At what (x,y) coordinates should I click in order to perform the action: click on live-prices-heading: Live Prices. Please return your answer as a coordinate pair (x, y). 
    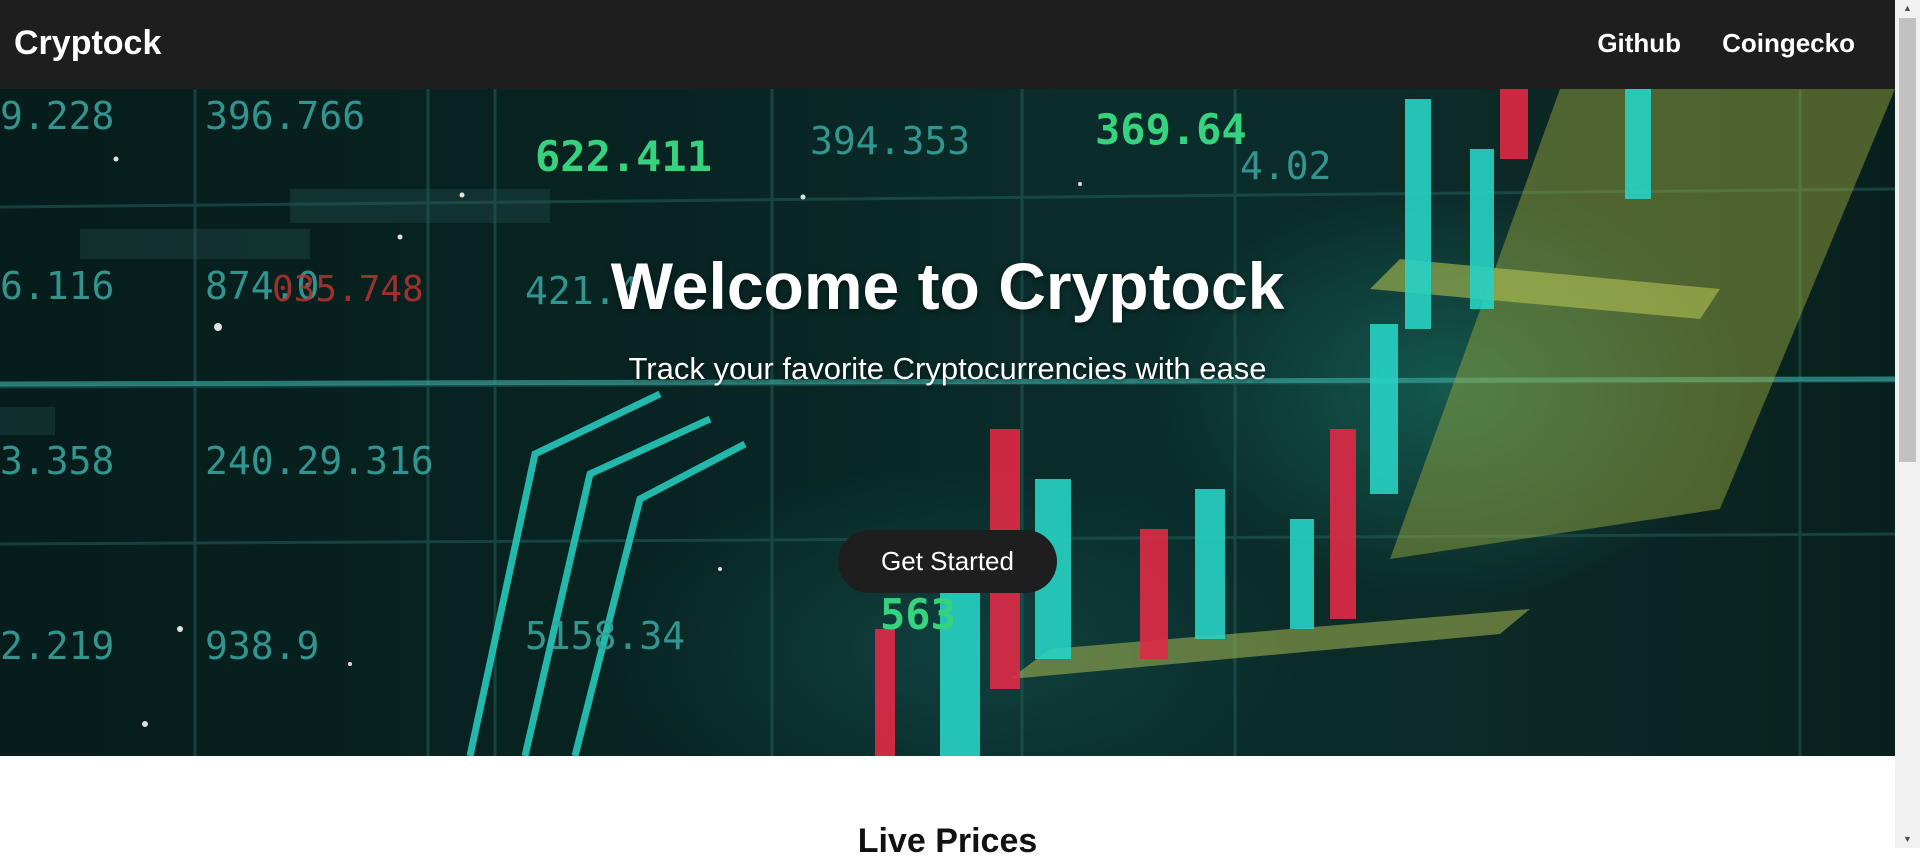
    Looking at the image, I should click on (947, 841).